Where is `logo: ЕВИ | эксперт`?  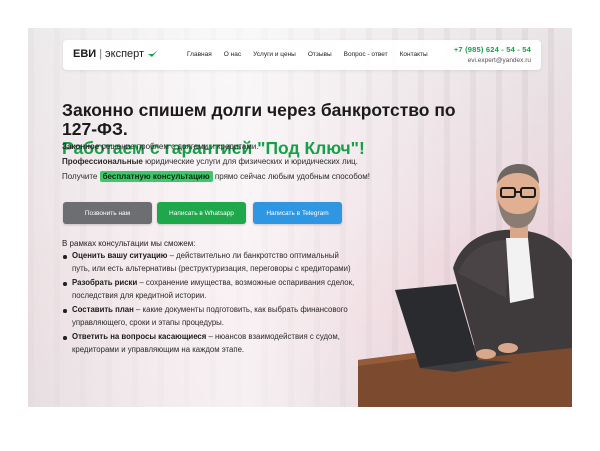
logo: ЕВИ | эксперт is located at coordinates (116, 54).